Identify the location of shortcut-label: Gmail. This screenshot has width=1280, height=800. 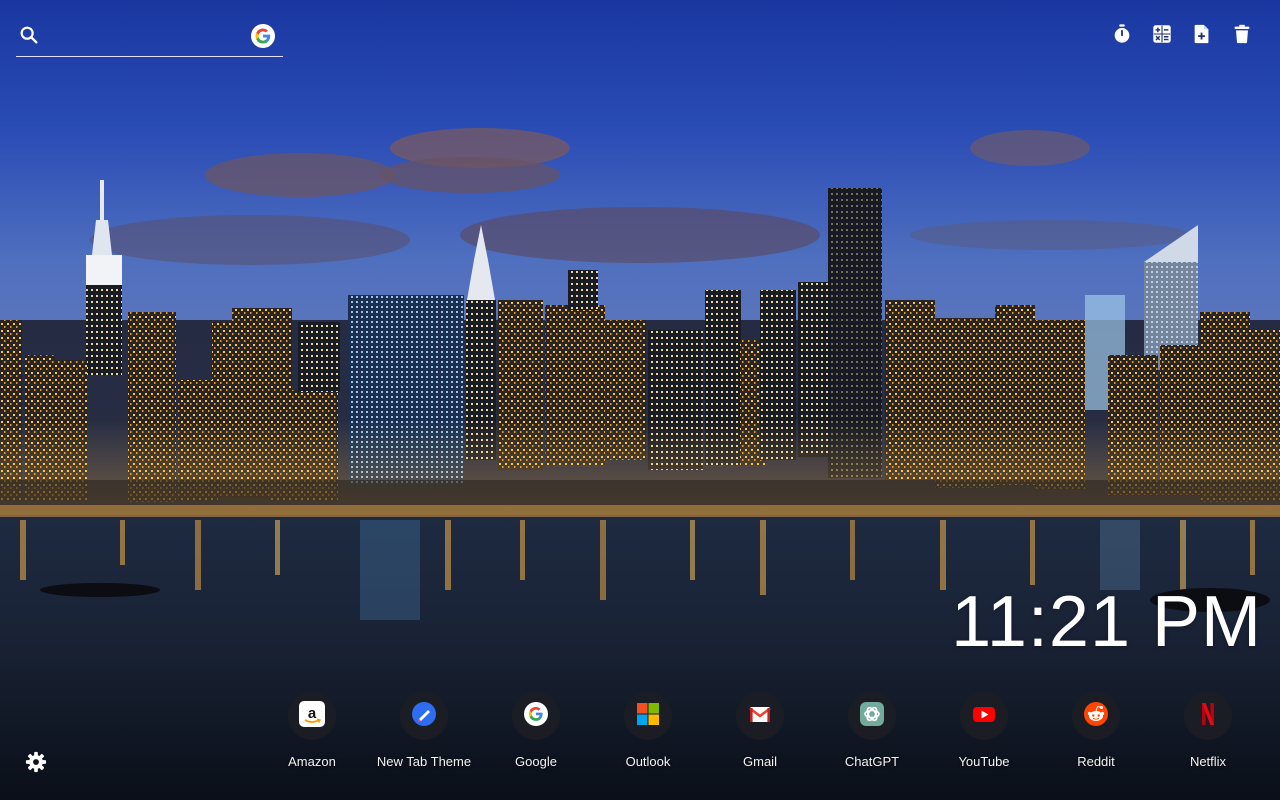
(760, 761).